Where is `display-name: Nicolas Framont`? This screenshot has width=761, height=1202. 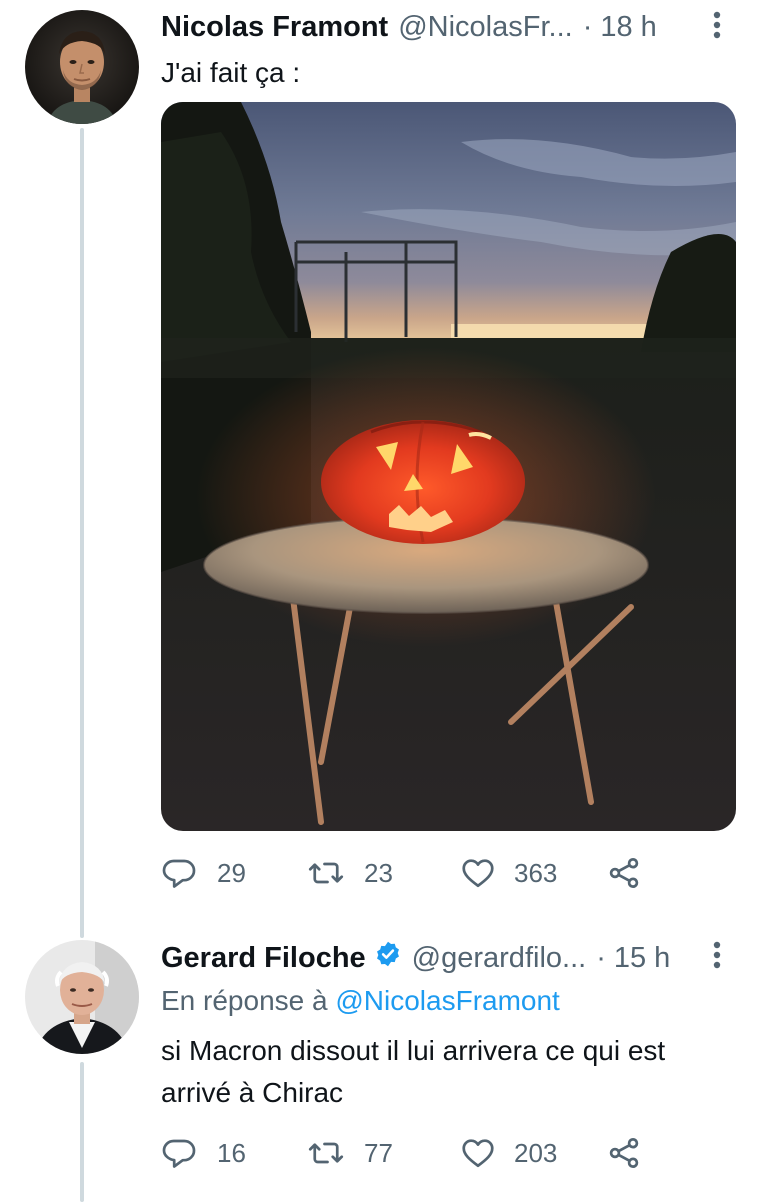 display-name: Nicolas Framont is located at coordinates (274, 27).